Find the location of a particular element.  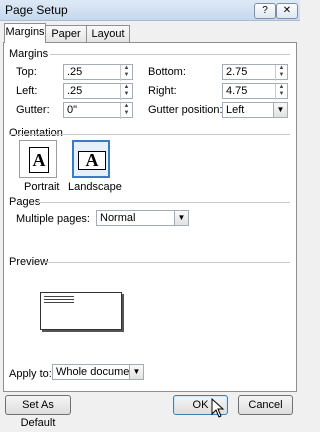

gutter-value: 0" is located at coordinates (72, 110).